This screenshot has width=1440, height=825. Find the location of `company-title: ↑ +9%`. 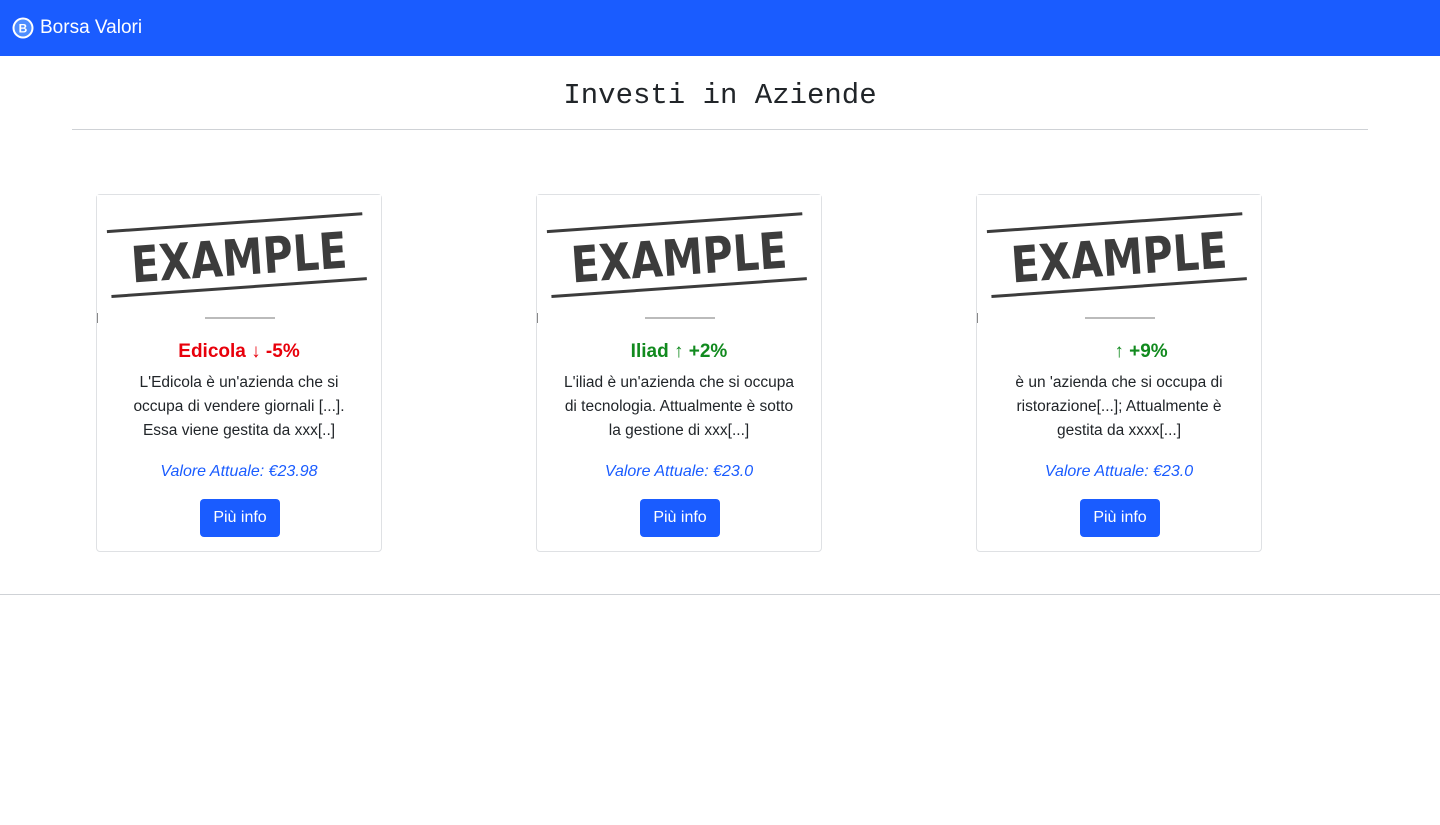

company-title: ↑ +9% is located at coordinates (1119, 352).